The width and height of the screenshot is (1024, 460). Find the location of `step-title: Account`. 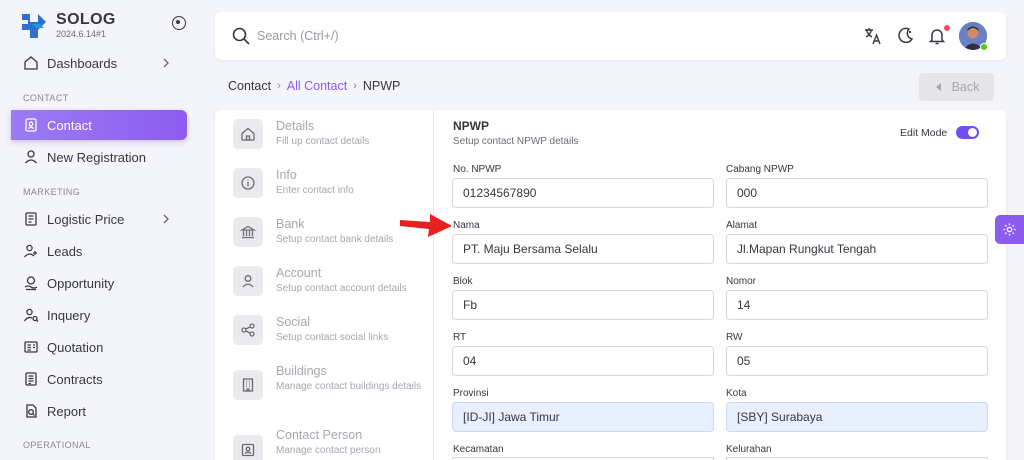

step-title: Account is located at coordinates (299, 273).